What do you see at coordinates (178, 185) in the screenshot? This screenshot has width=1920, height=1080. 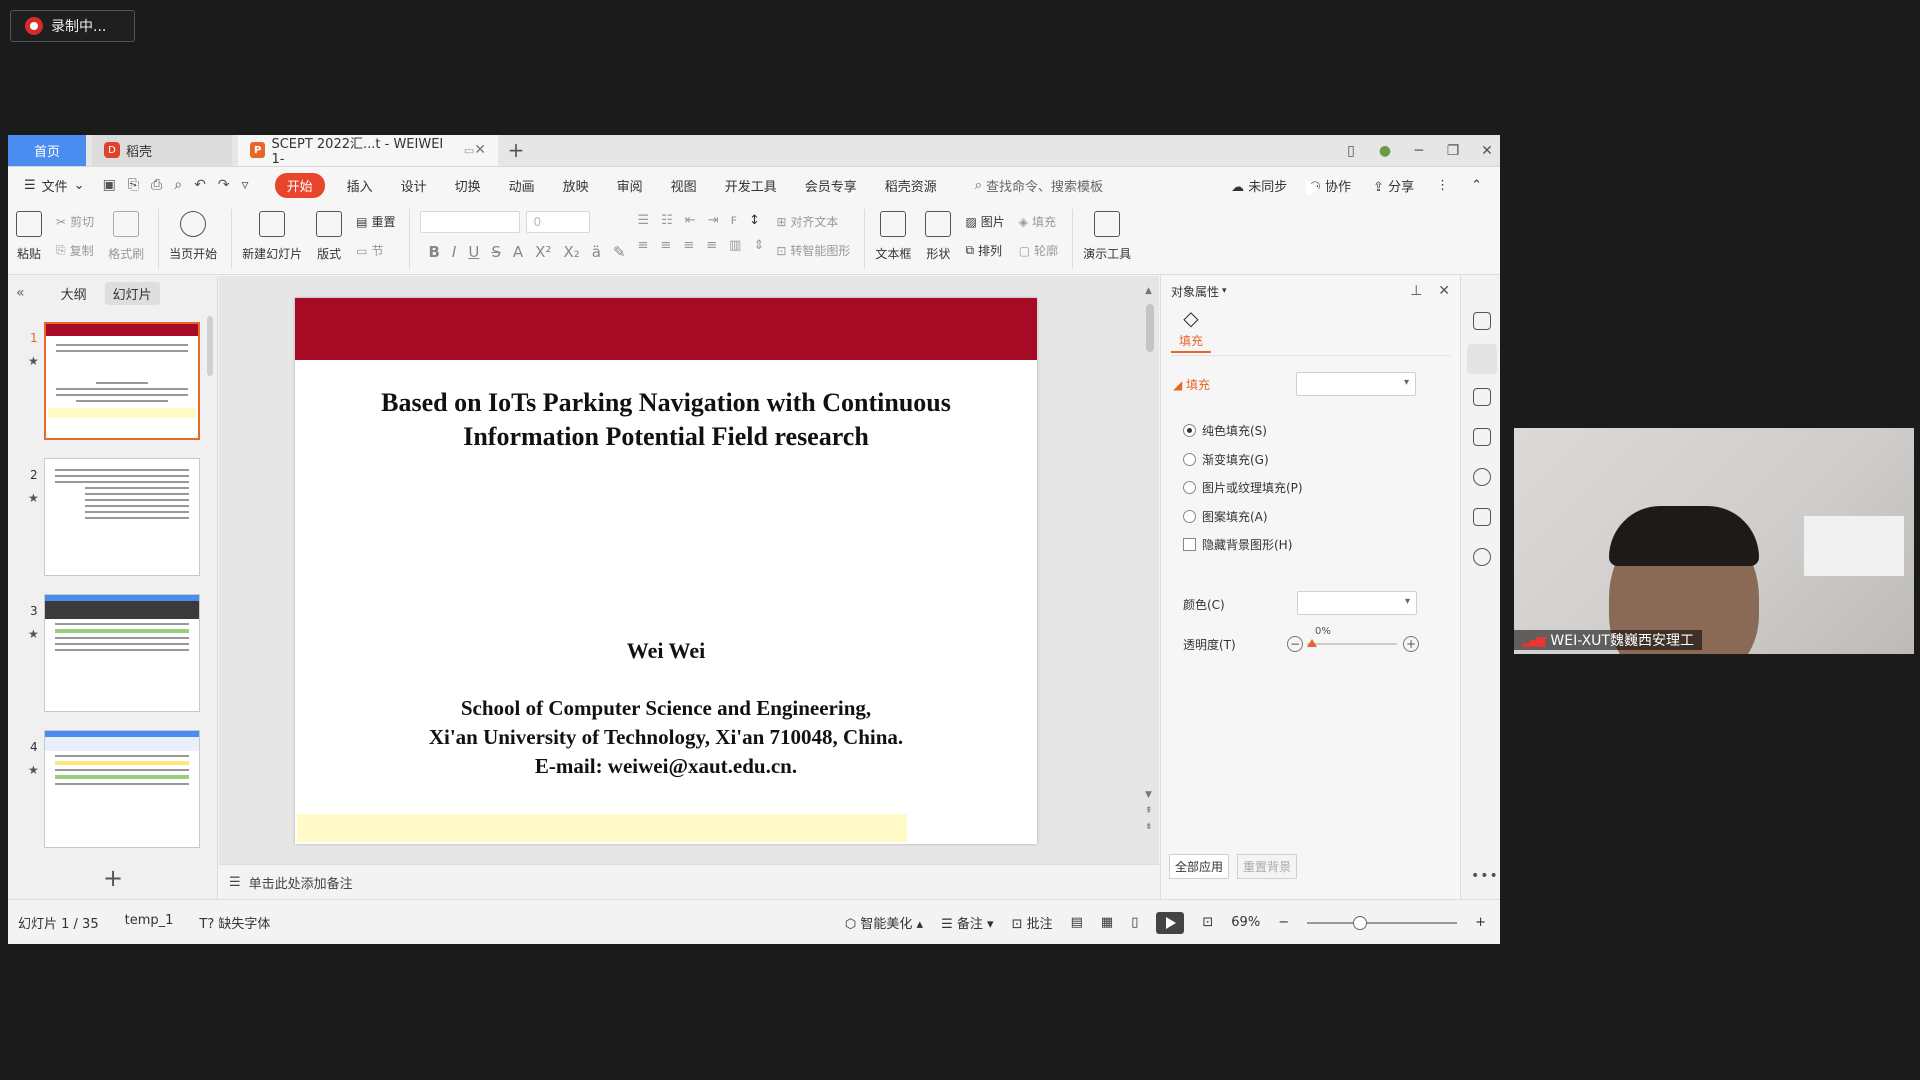 I see `preview-icon: ⌕` at bounding box center [178, 185].